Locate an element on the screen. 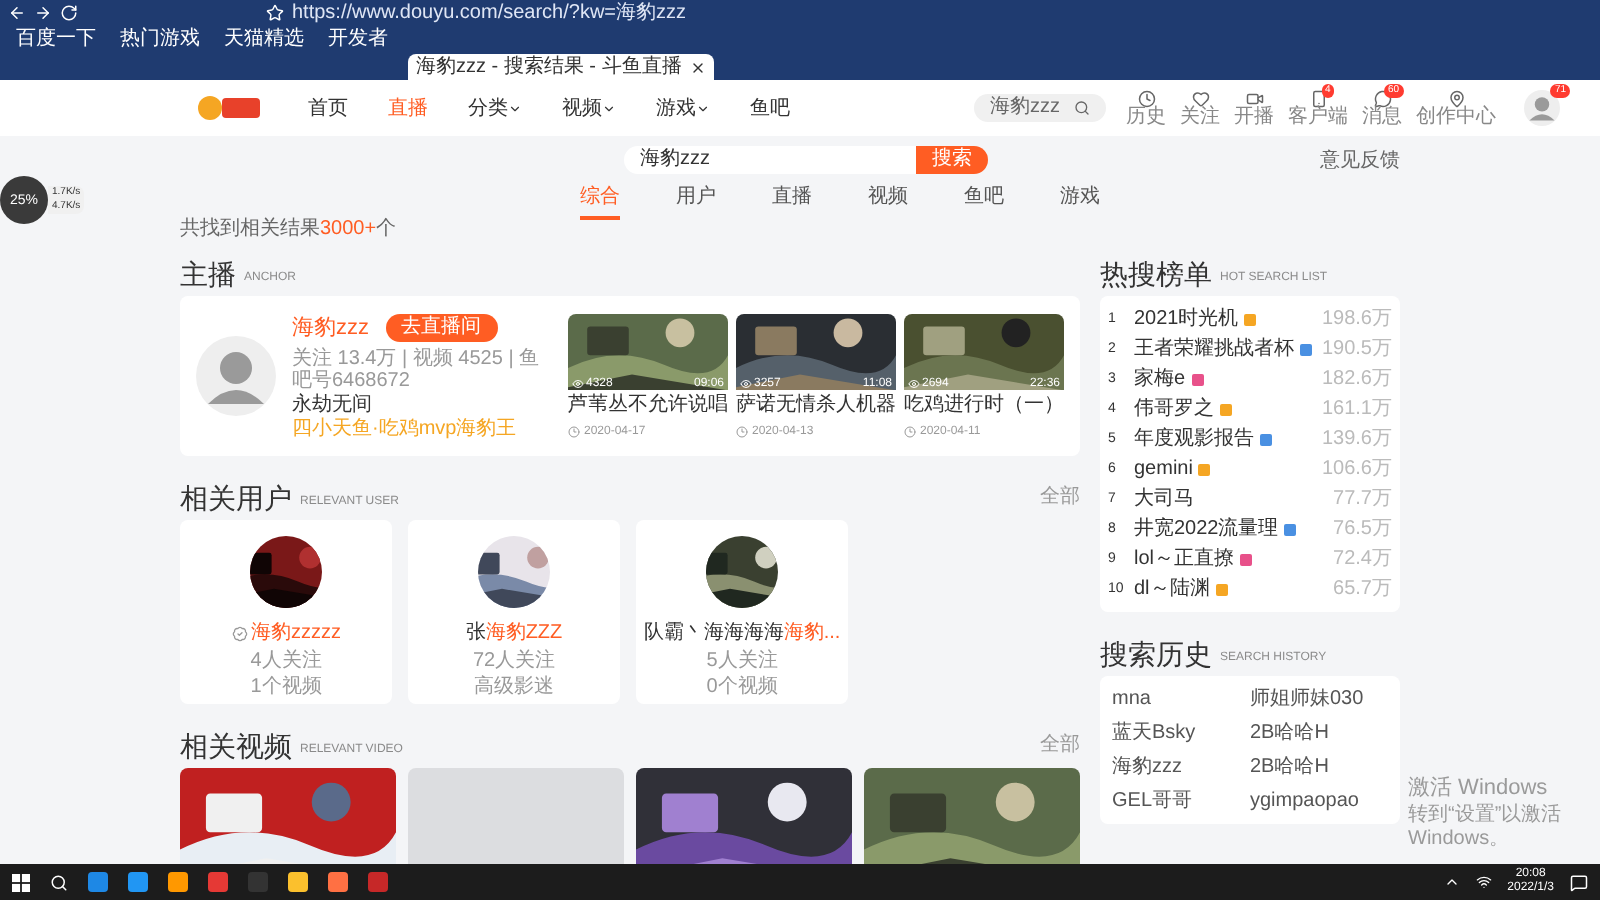 This screenshot has width=1600, height=900. user-name: 张海豹ZZZ is located at coordinates (514, 634).